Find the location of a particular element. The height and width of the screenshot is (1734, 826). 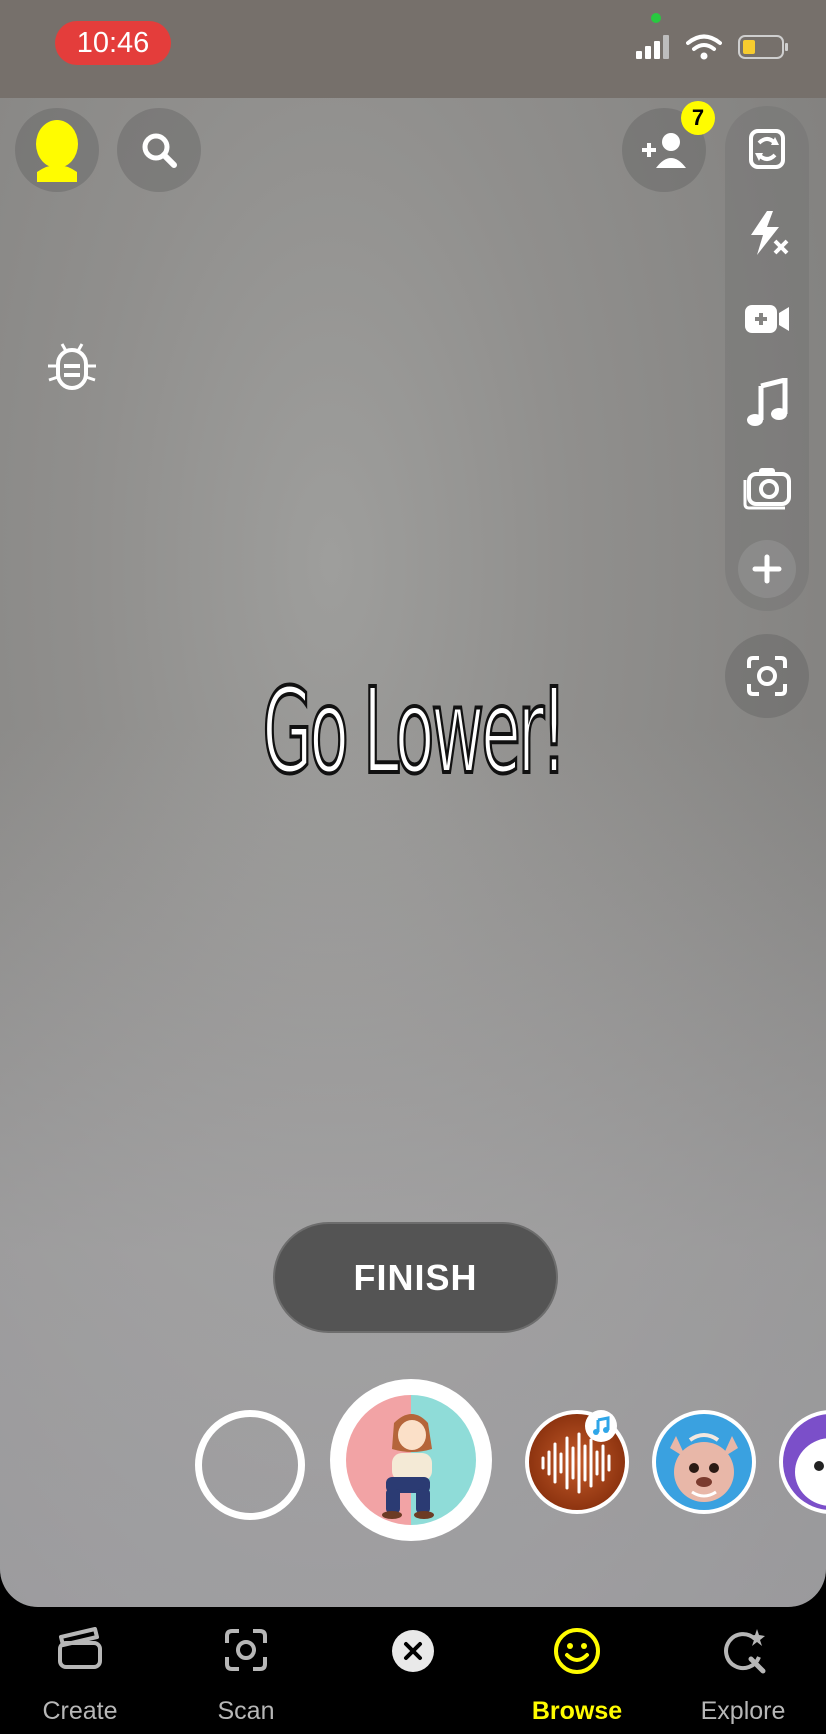

status-icons is located at coordinates (713, 49).